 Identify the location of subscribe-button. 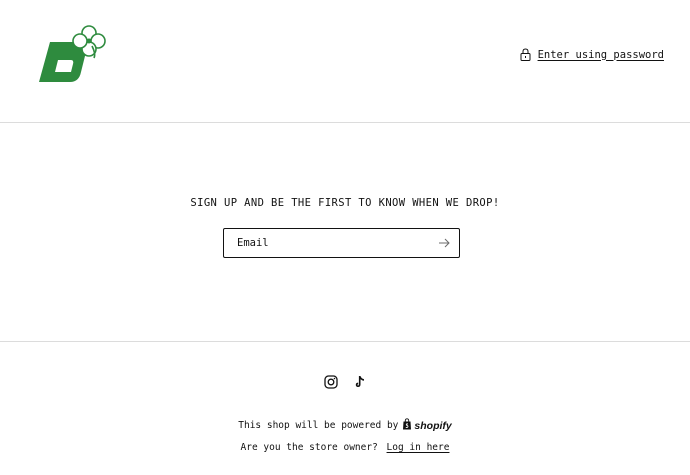
(444, 243).